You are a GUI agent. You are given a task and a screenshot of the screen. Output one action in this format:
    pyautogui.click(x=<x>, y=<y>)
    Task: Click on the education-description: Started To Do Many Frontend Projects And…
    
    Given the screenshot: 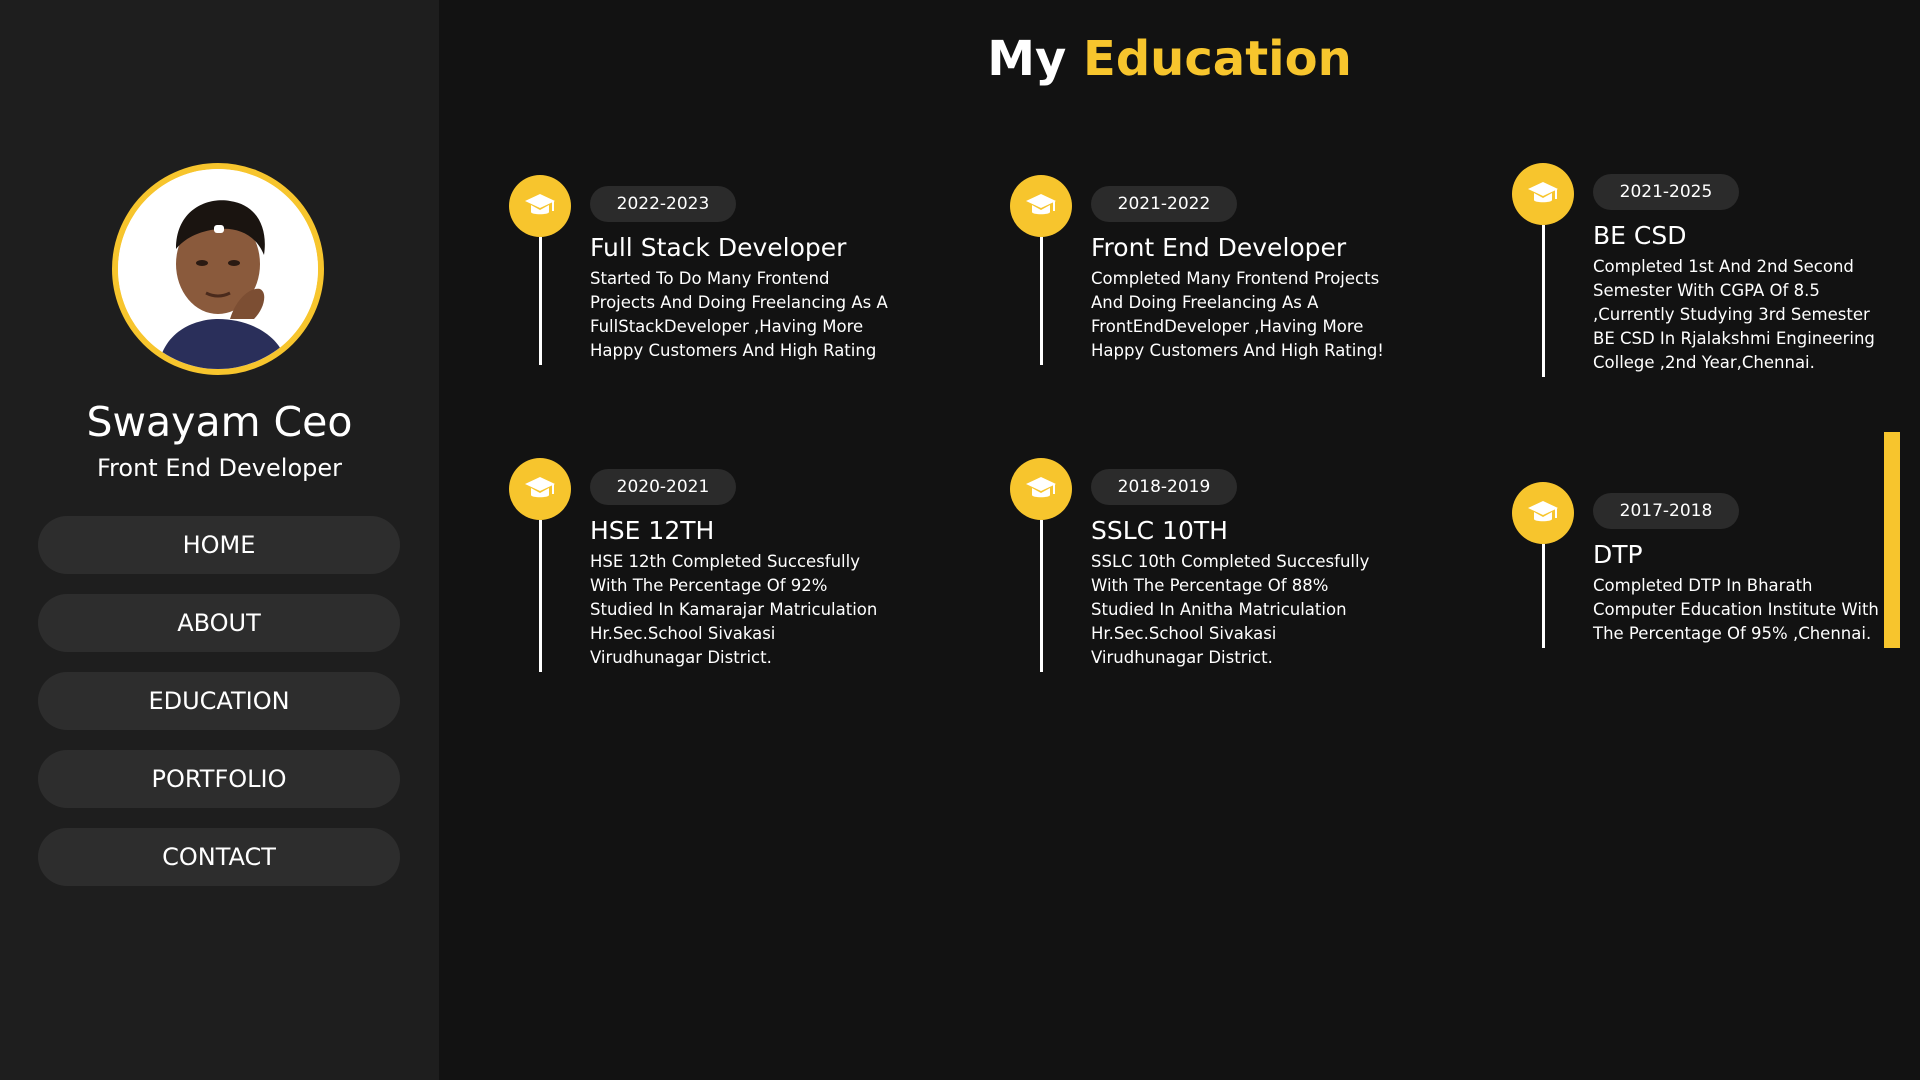 What is the action you would take?
    pyautogui.click(x=739, y=314)
    